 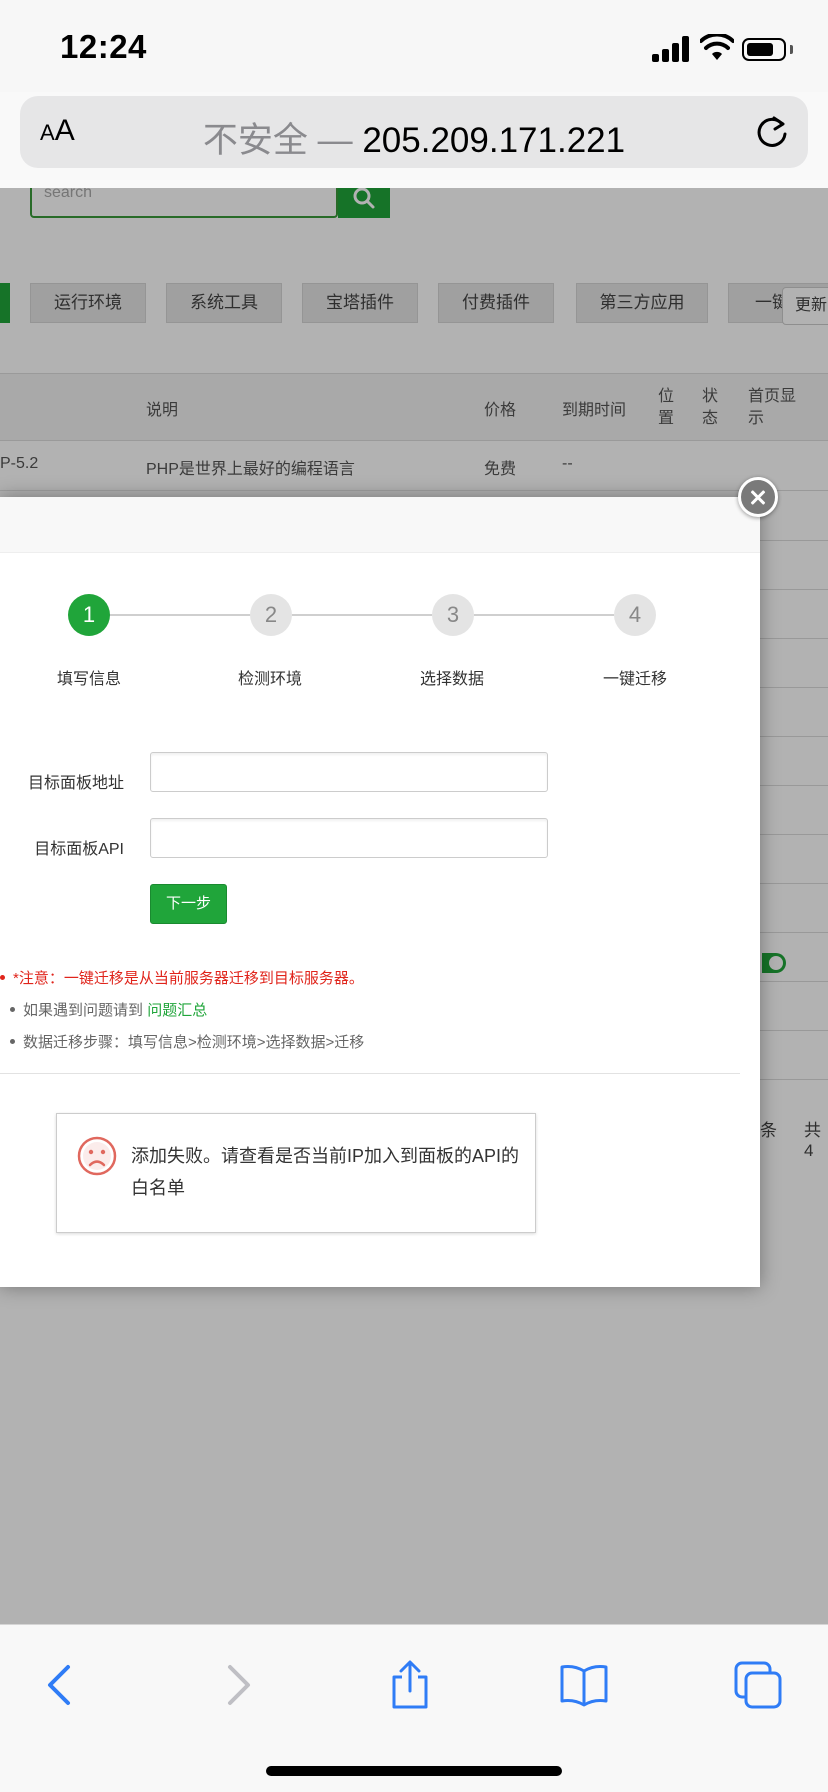 What do you see at coordinates (349, 772) in the screenshot?
I see `target-address-input` at bounding box center [349, 772].